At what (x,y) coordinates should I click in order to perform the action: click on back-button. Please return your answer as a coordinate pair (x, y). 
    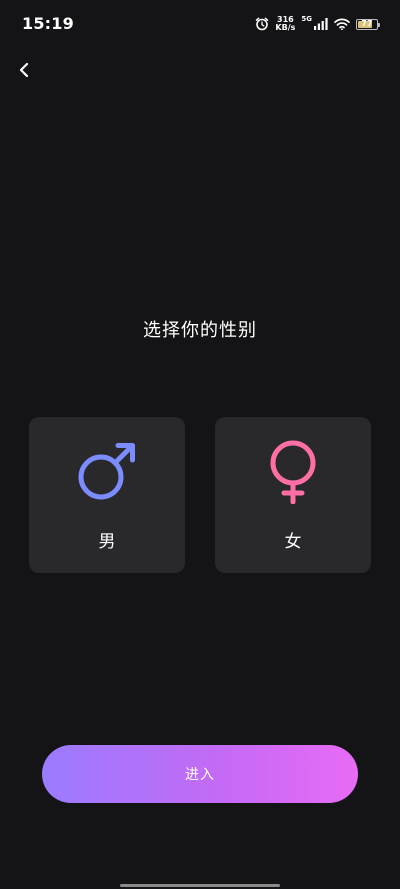
    Looking at the image, I should click on (24, 72).